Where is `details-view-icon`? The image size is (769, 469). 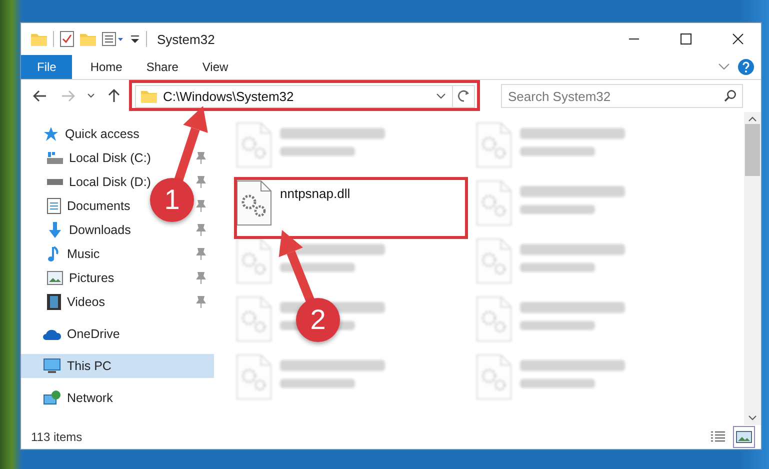
details-view-icon is located at coordinates (718, 437).